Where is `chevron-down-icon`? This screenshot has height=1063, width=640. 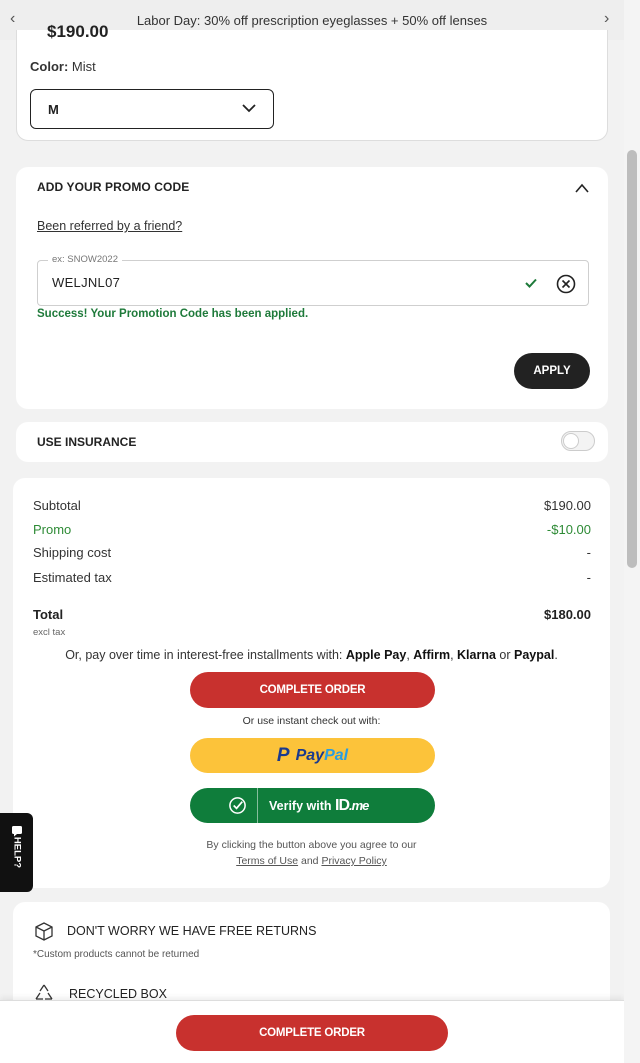 chevron-down-icon is located at coordinates (249, 108).